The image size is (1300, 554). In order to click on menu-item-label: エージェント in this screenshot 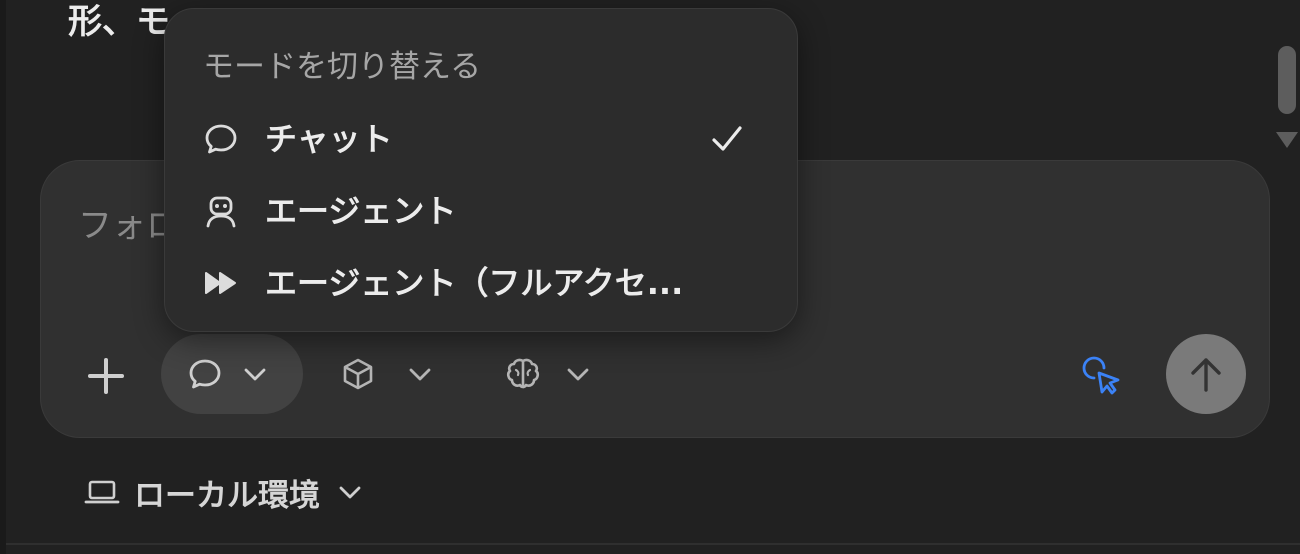, I will do `click(361, 211)`.